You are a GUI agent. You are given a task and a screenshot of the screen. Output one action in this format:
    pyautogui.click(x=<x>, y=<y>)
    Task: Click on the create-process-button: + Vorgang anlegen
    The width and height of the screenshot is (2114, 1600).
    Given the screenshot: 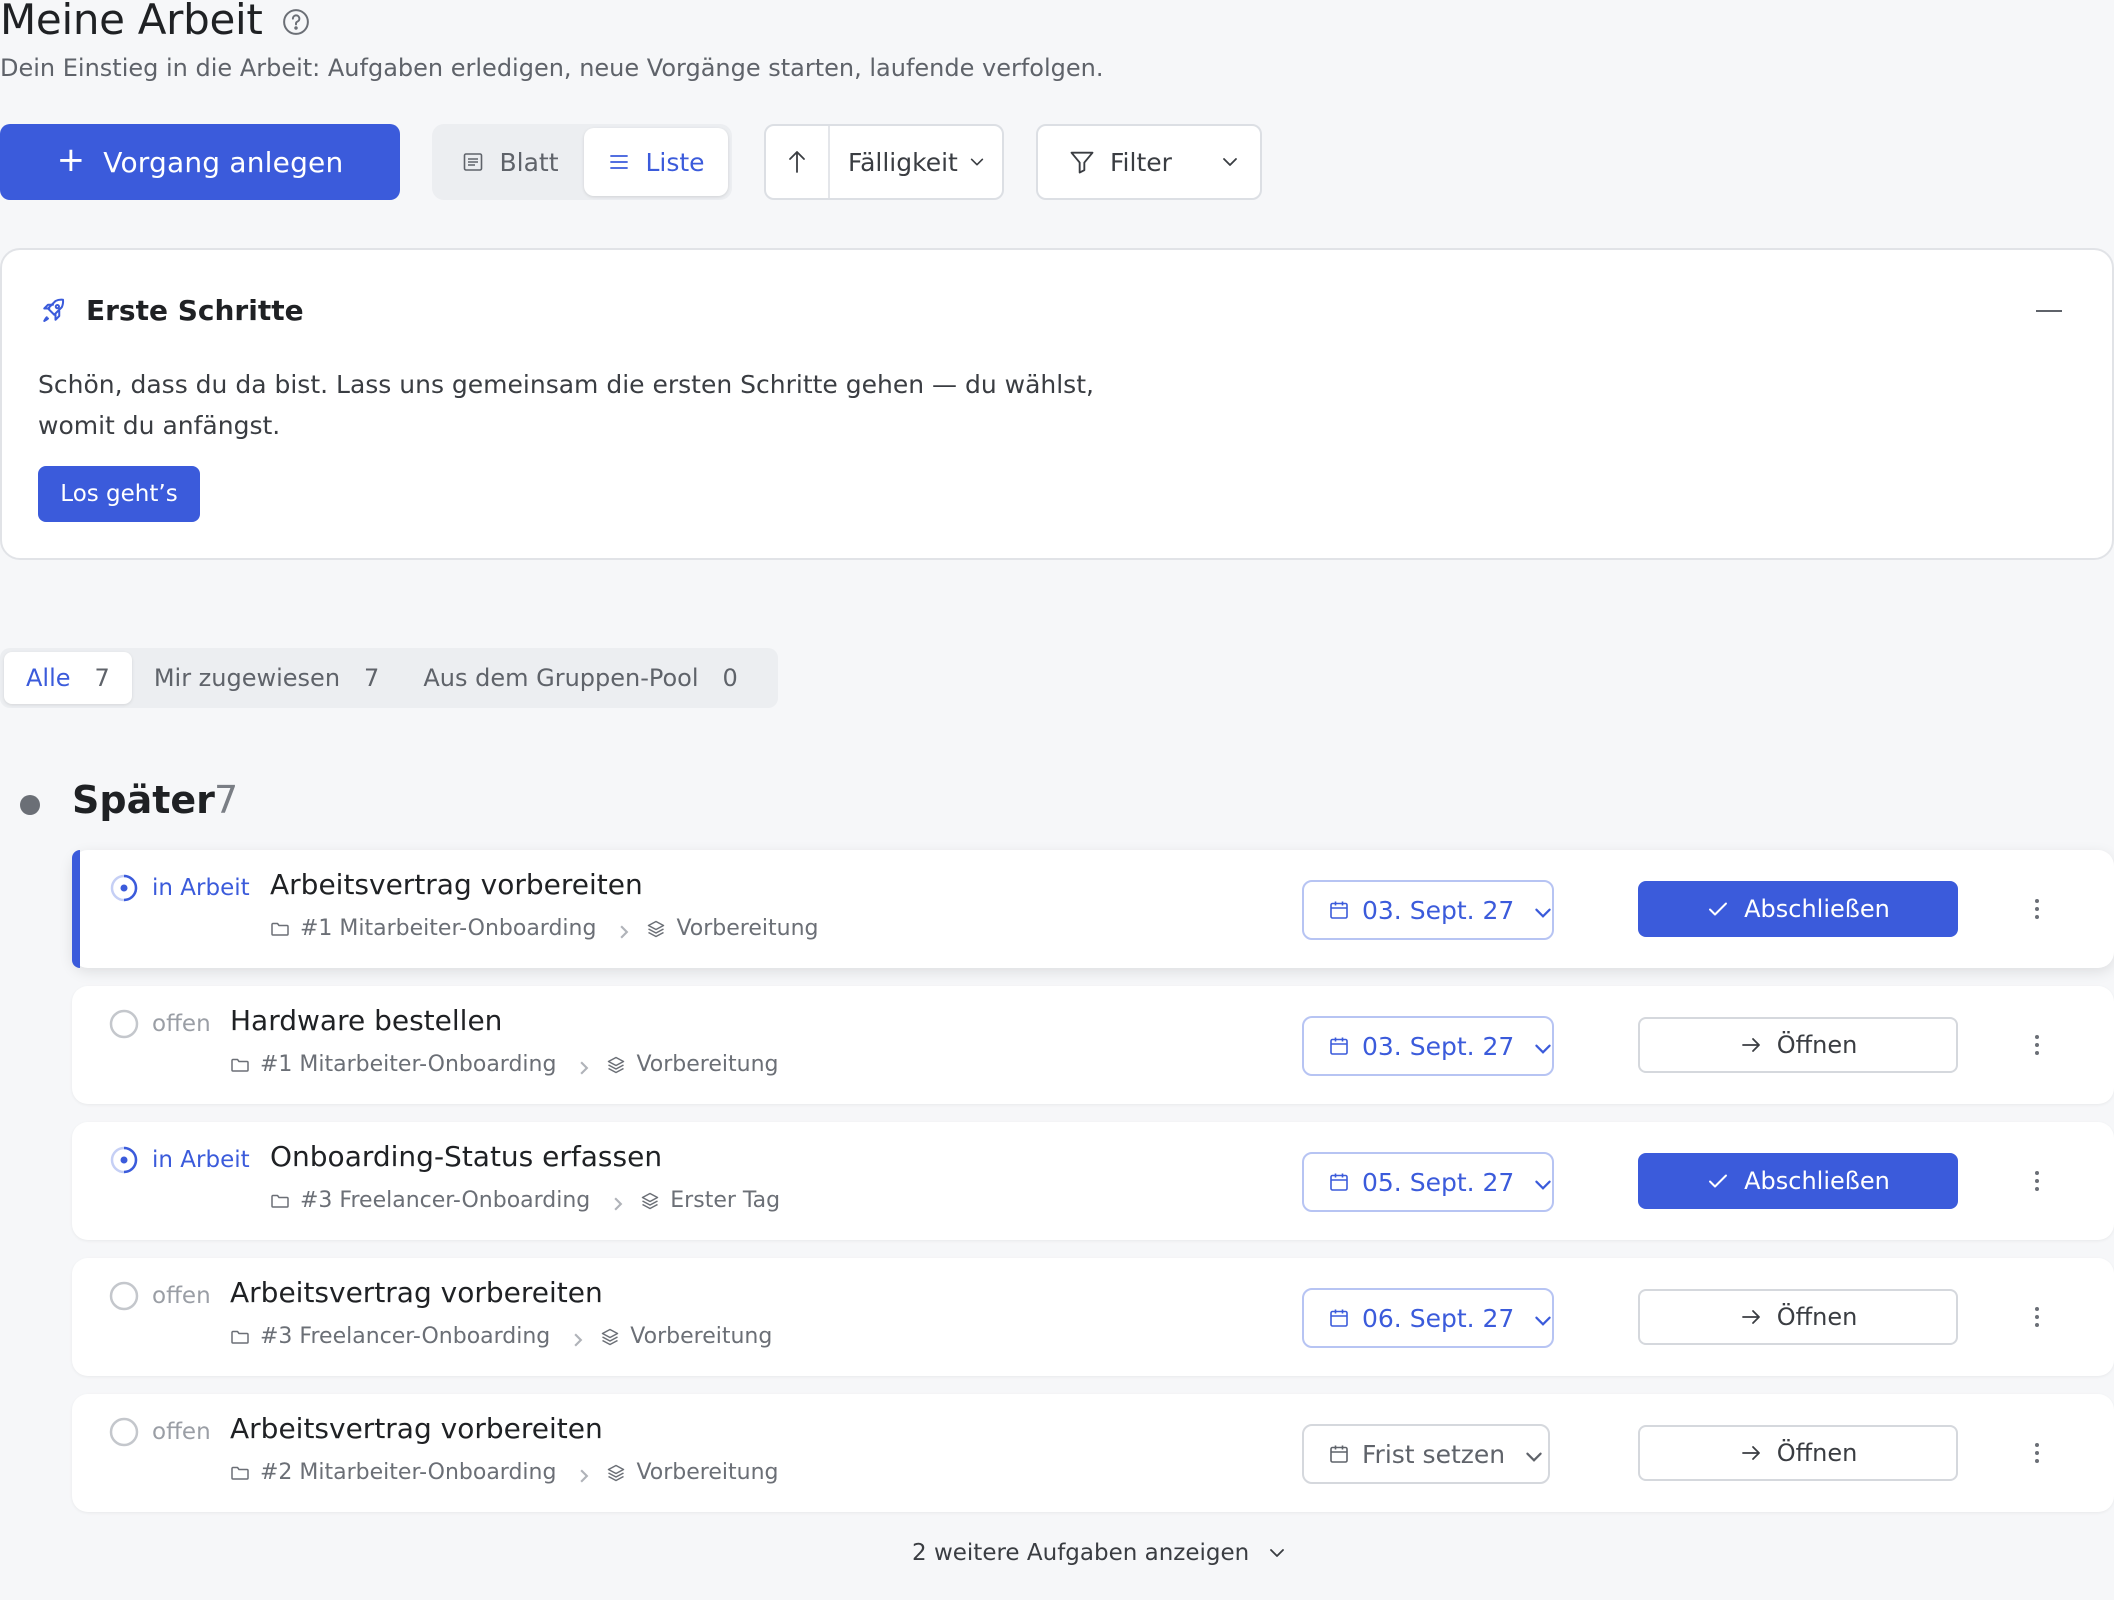 What is the action you would take?
    pyautogui.click(x=200, y=162)
    